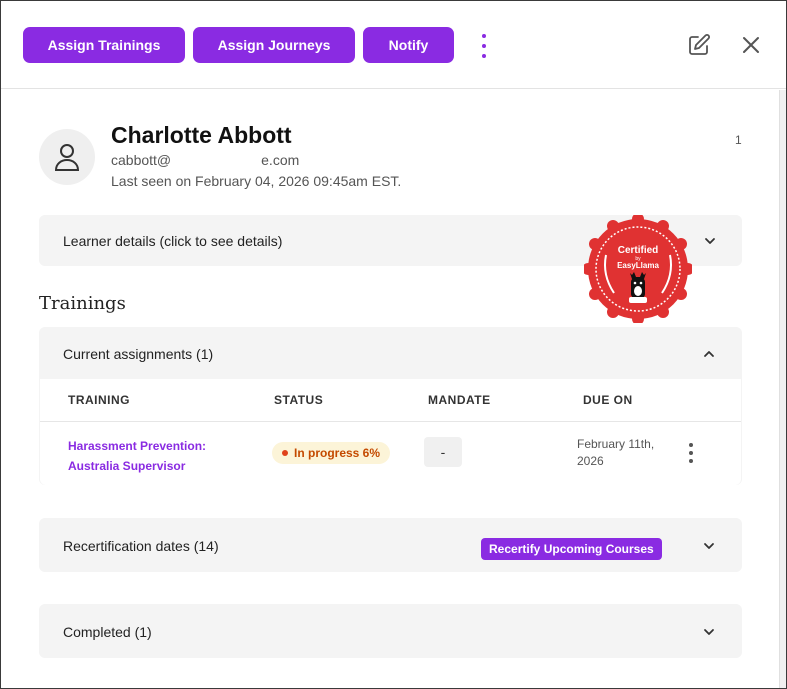 The width and height of the screenshot is (787, 689). What do you see at coordinates (390, 631) in the screenshot?
I see `completed-panel: Completed (1)` at bounding box center [390, 631].